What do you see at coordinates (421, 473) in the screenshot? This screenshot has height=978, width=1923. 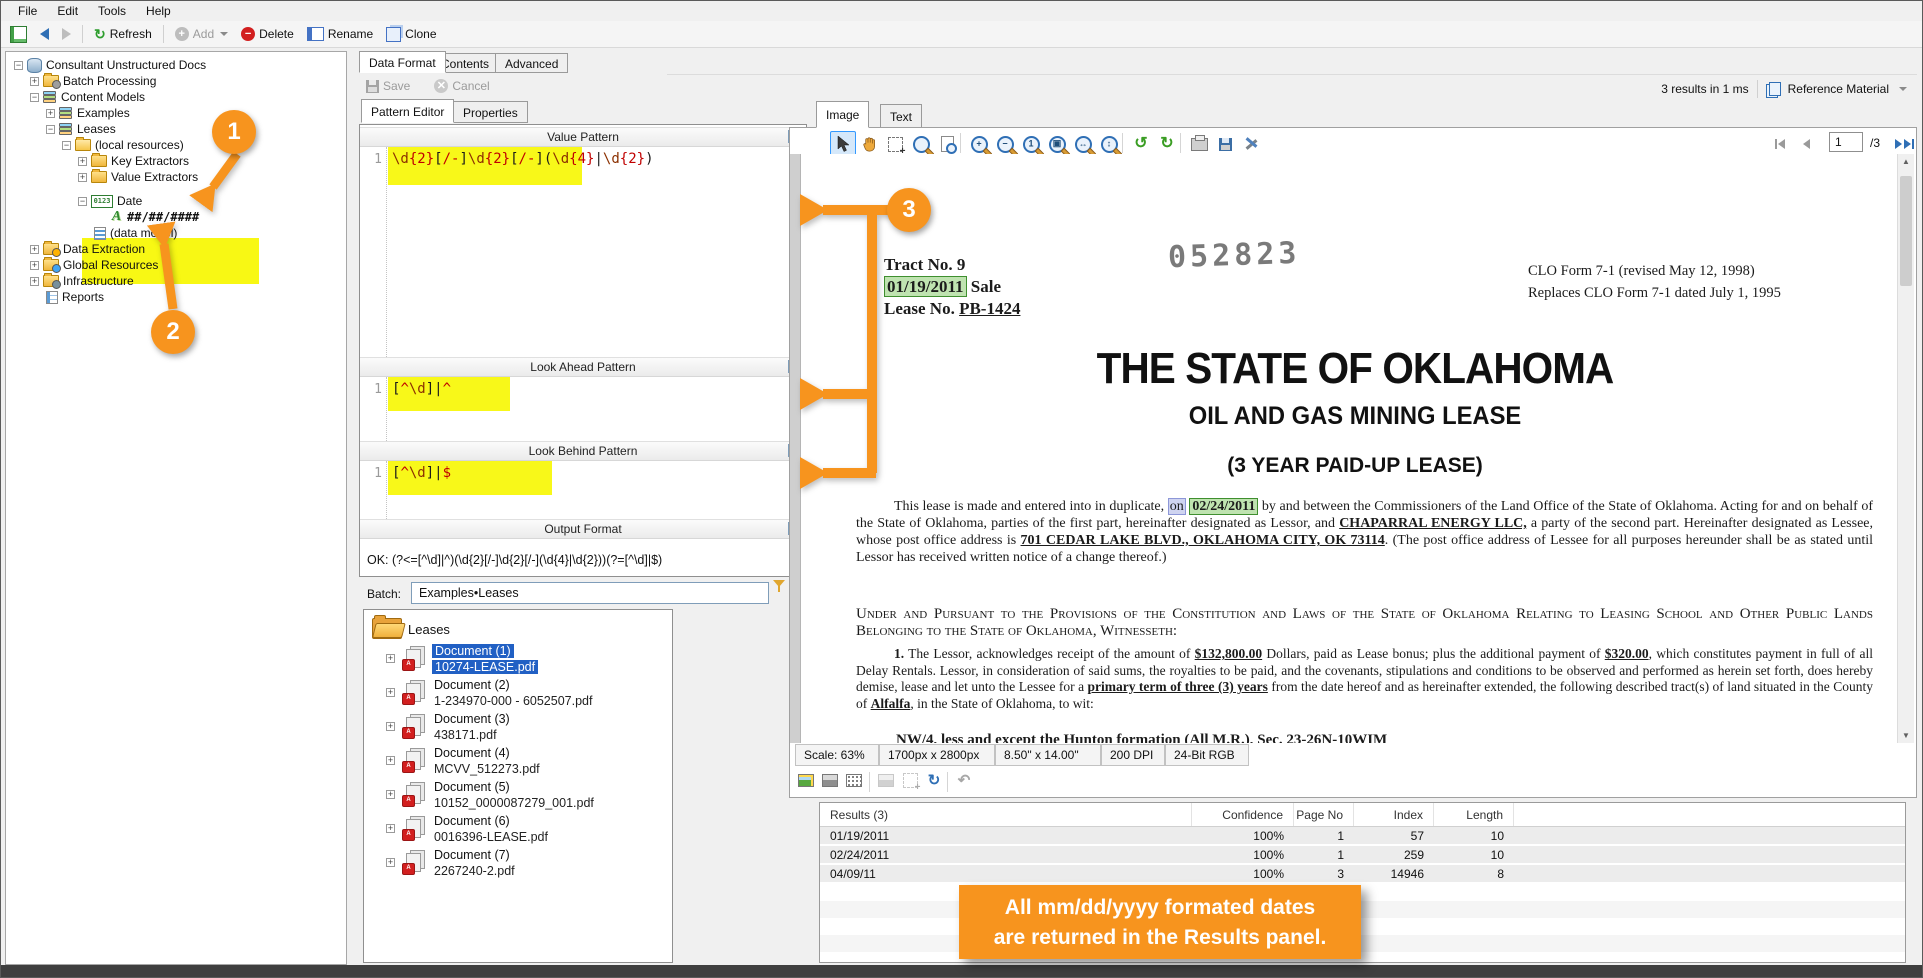 I see `look-behind-code: [^\d]|$` at bounding box center [421, 473].